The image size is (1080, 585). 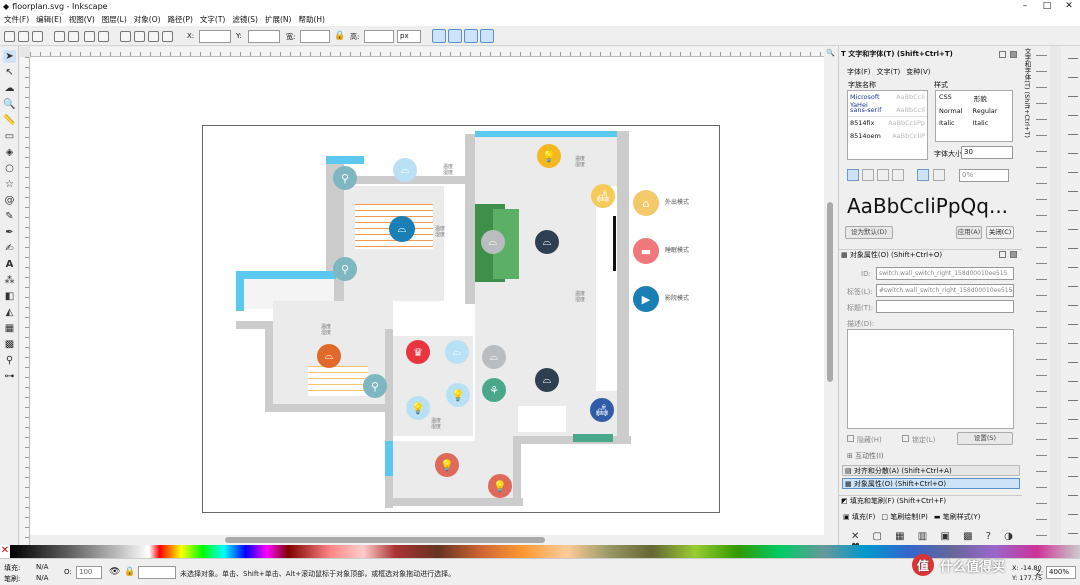 I want to click on scale-stroke-icon, so click(x=439, y=36).